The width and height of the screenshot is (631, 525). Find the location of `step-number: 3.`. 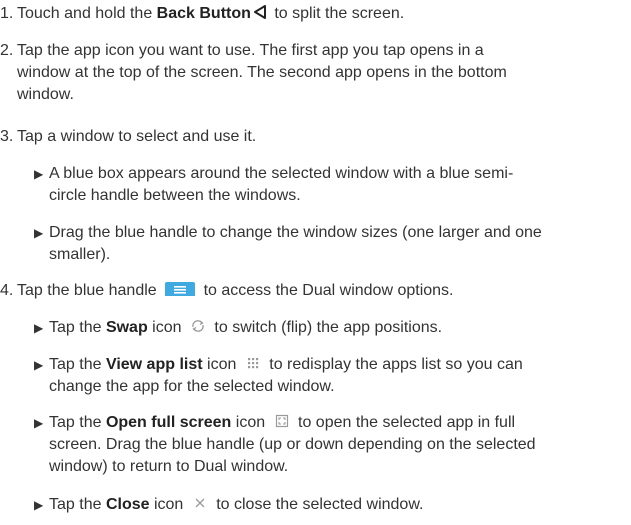

step-number: 3. is located at coordinates (7, 136).